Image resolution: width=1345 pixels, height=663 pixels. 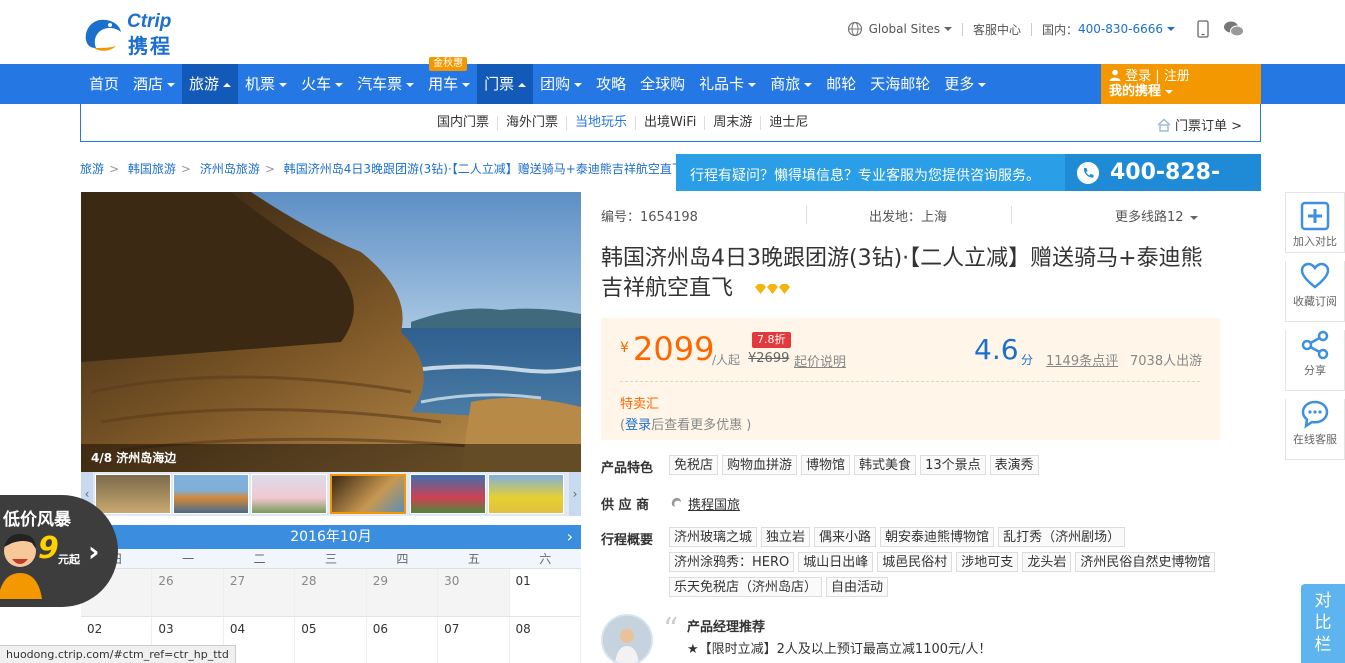 What do you see at coordinates (505, 84) in the screenshot?
I see `nav-item-tickets: 门票` at bounding box center [505, 84].